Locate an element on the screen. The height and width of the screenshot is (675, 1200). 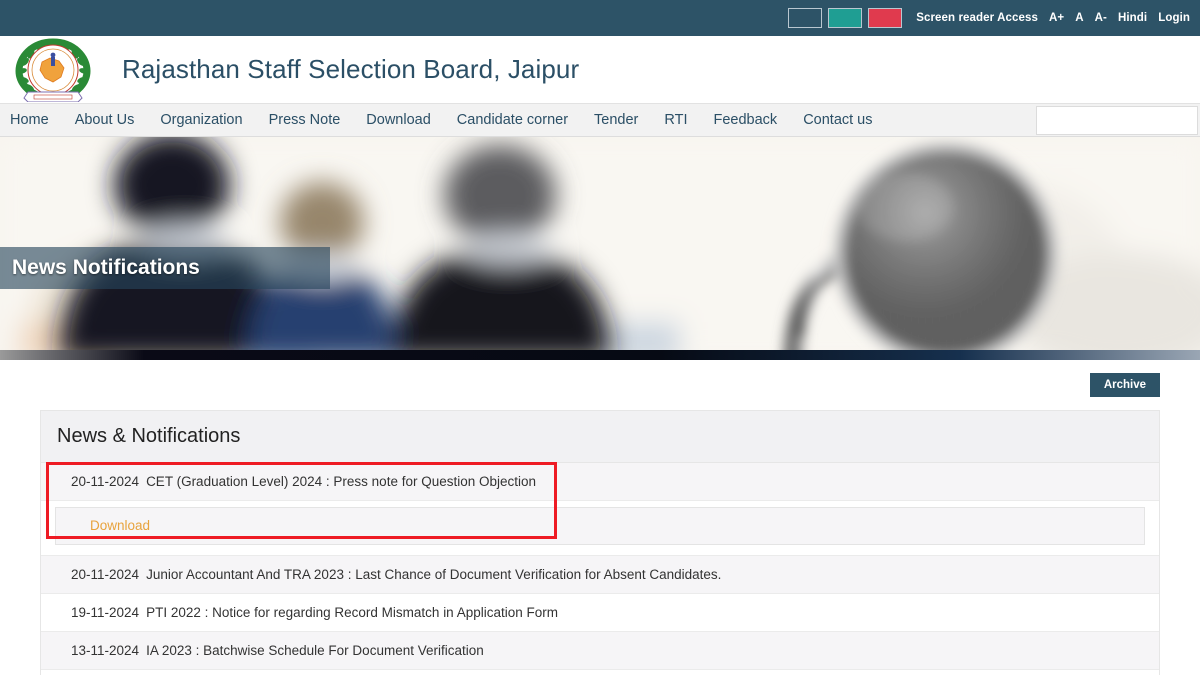
nav-item-candidate-corner: Candidate corner is located at coordinates (512, 120).